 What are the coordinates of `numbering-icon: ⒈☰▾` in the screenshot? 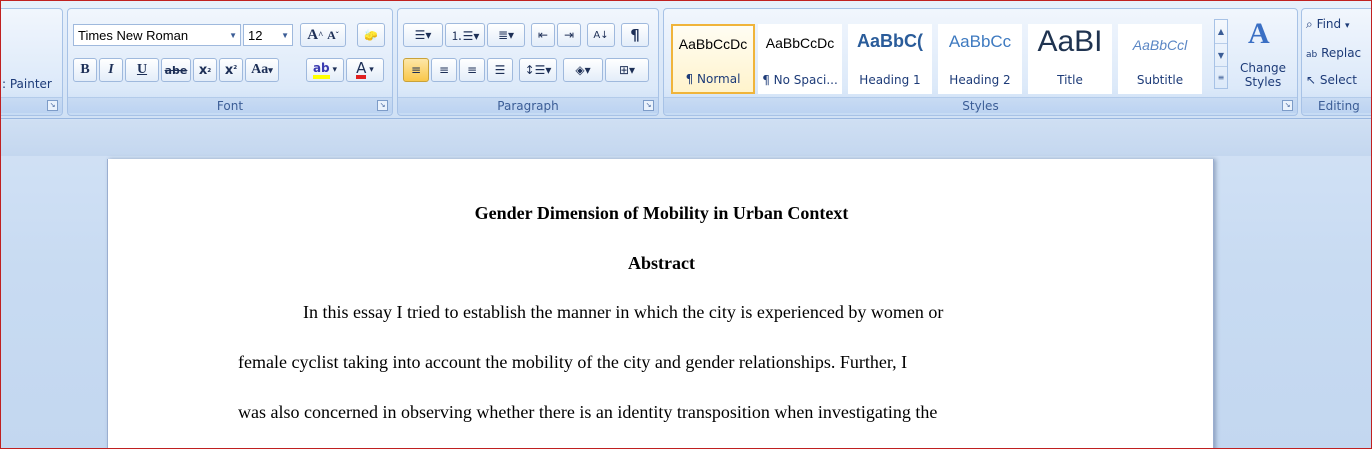 It's located at (465, 35).